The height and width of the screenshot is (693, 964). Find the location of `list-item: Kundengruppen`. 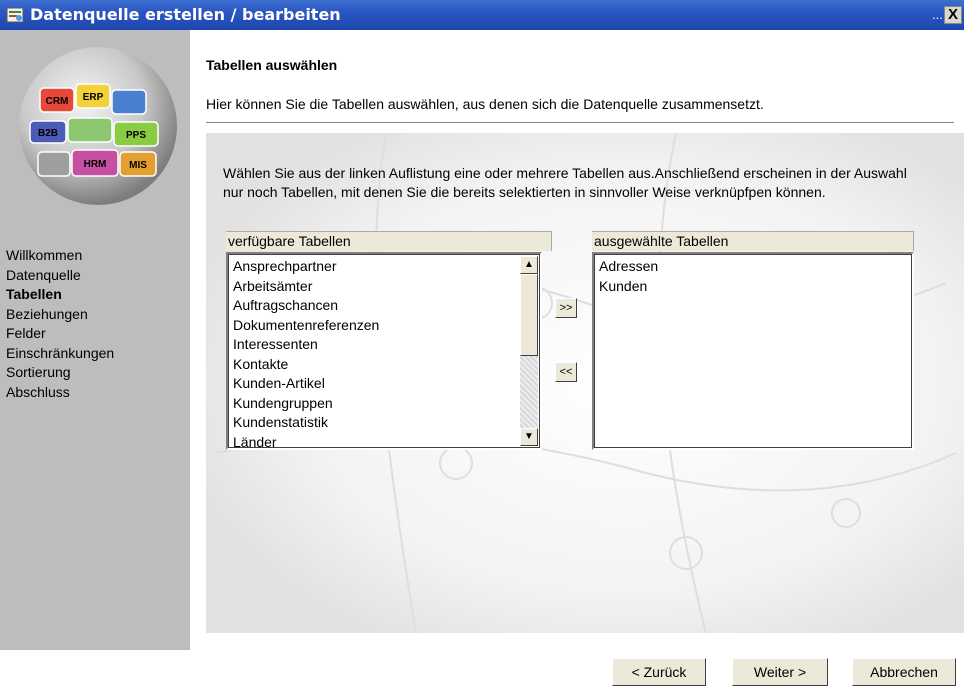

list-item: Kundengruppen is located at coordinates (306, 404).